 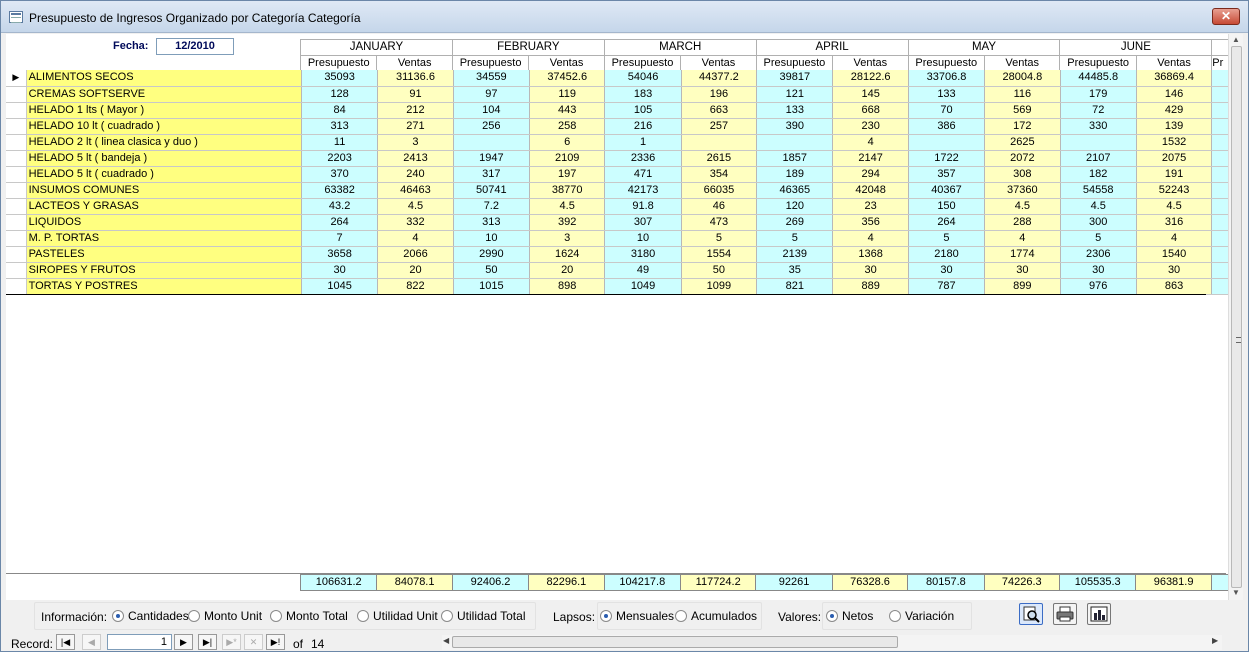 What do you see at coordinates (643, 78) in the screenshot?
I see `presupuesto-cell: 54046` at bounding box center [643, 78].